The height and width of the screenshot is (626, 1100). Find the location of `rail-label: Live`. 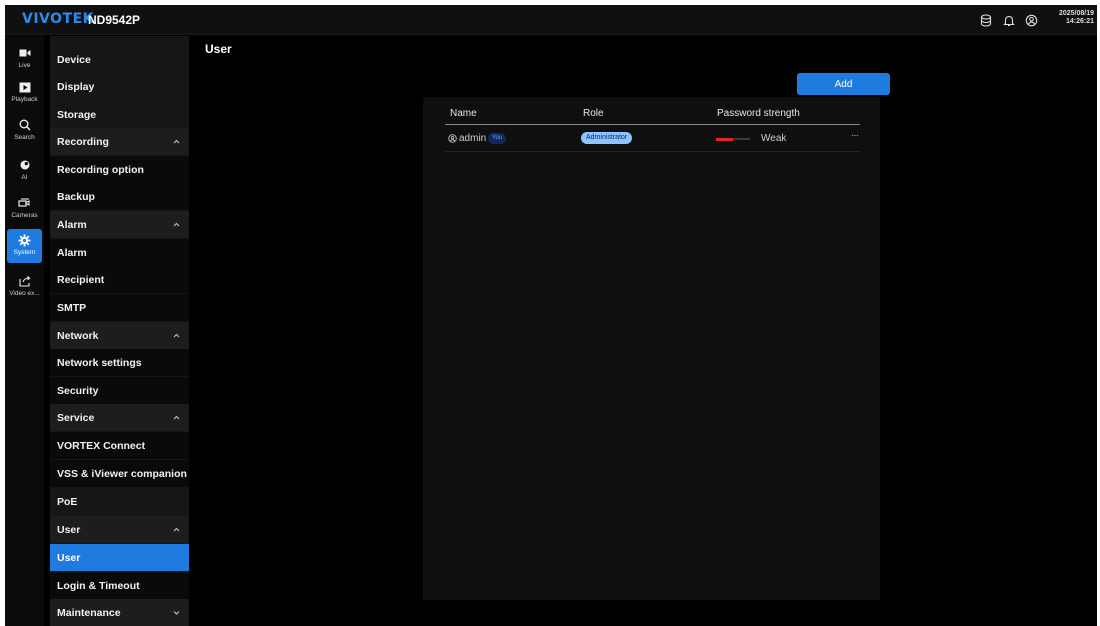

rail-label: Live is located at coordinates (24, 65).